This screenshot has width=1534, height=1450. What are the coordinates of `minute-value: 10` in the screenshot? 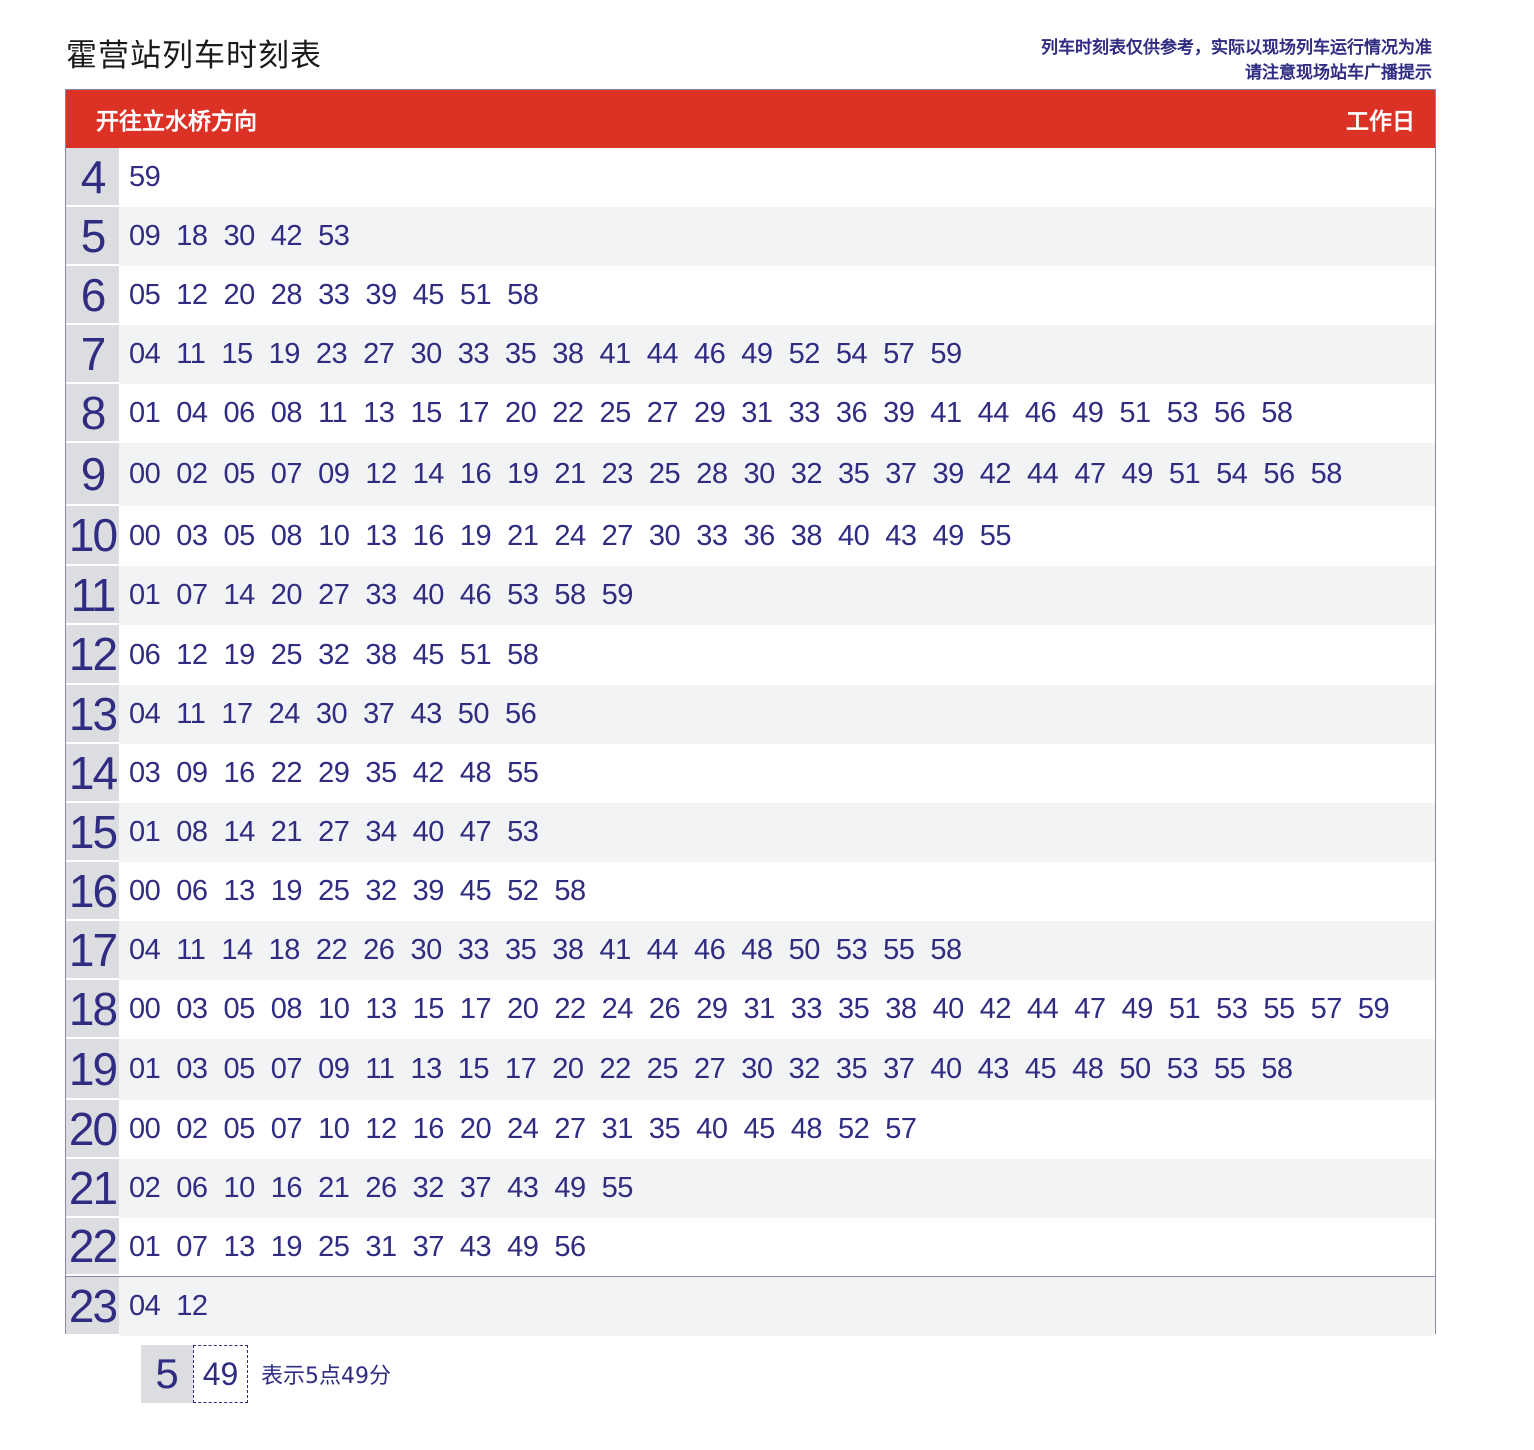 It's located at (334, 535).